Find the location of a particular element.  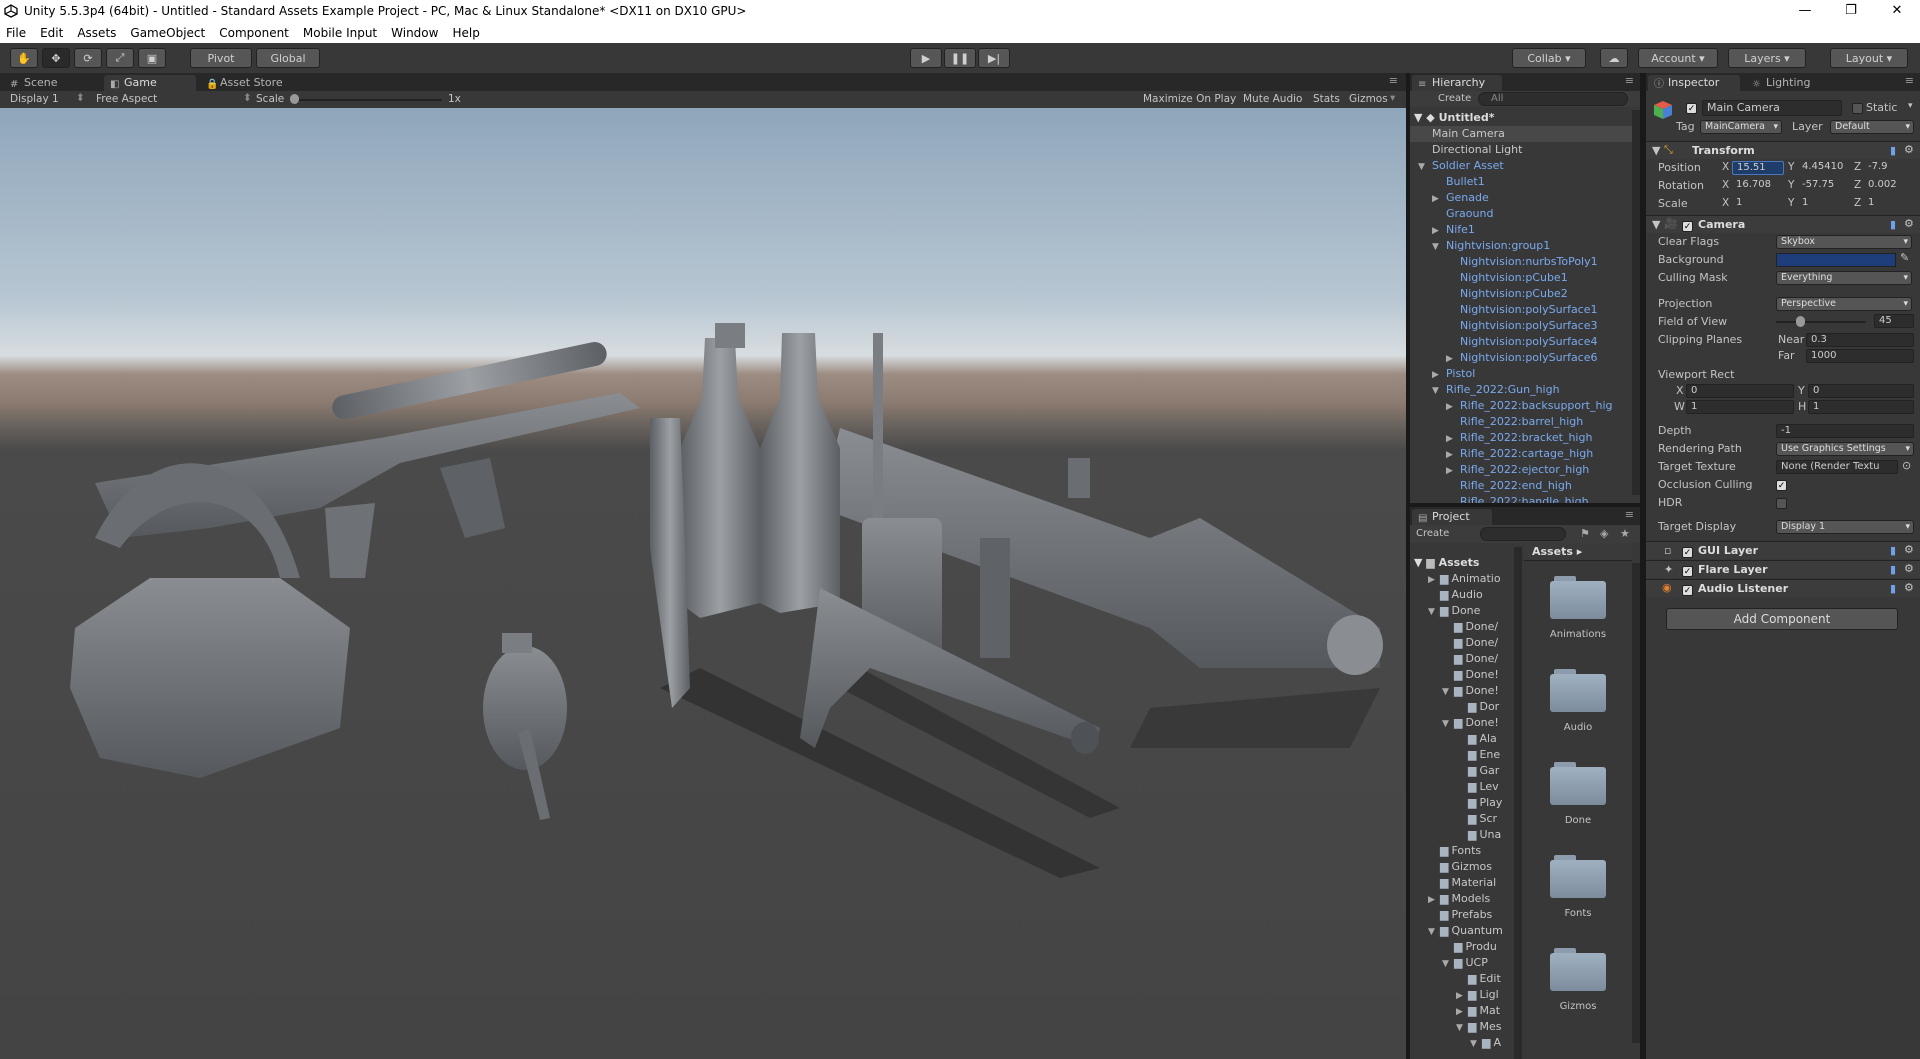

project-tree-item: ▆ Gizmos is located at coordinates (1460, 867).